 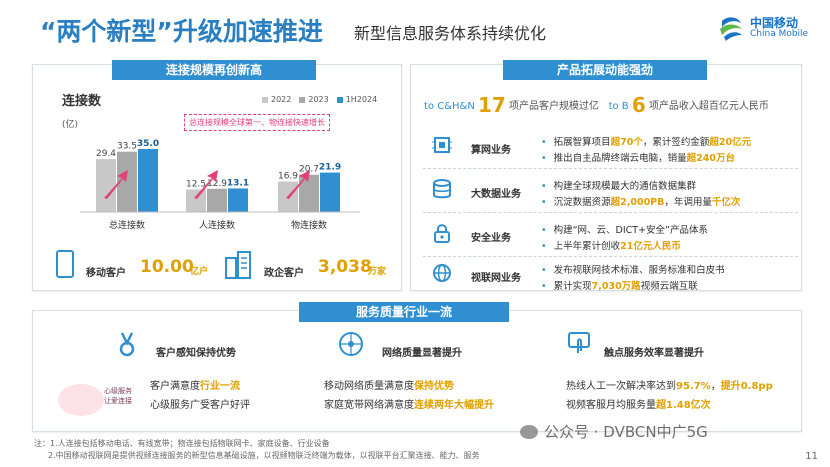 What do you see at coordinates (369, 405) in the screenshot?
I see `body-text: 家庭宽带网络满意度` at bounding box center [369, 405].